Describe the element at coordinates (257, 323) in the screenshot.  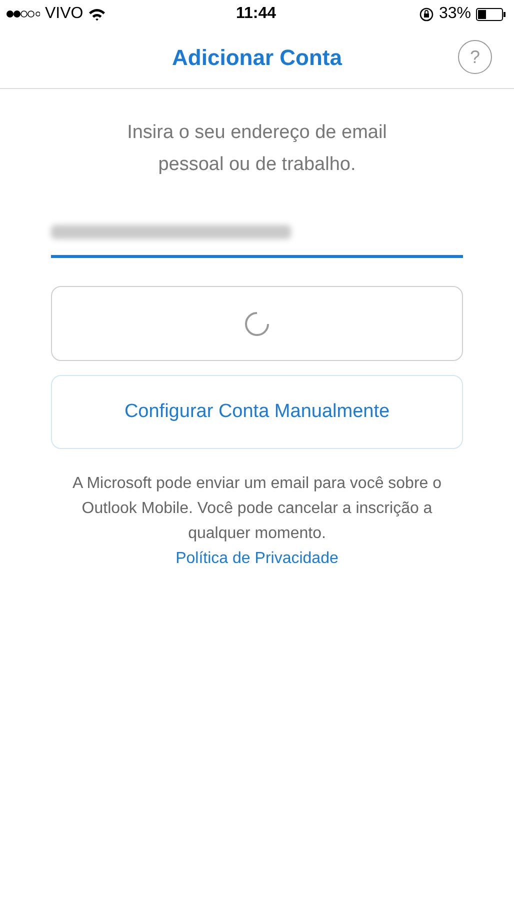
I see `loading-spinner-icon` at that location.